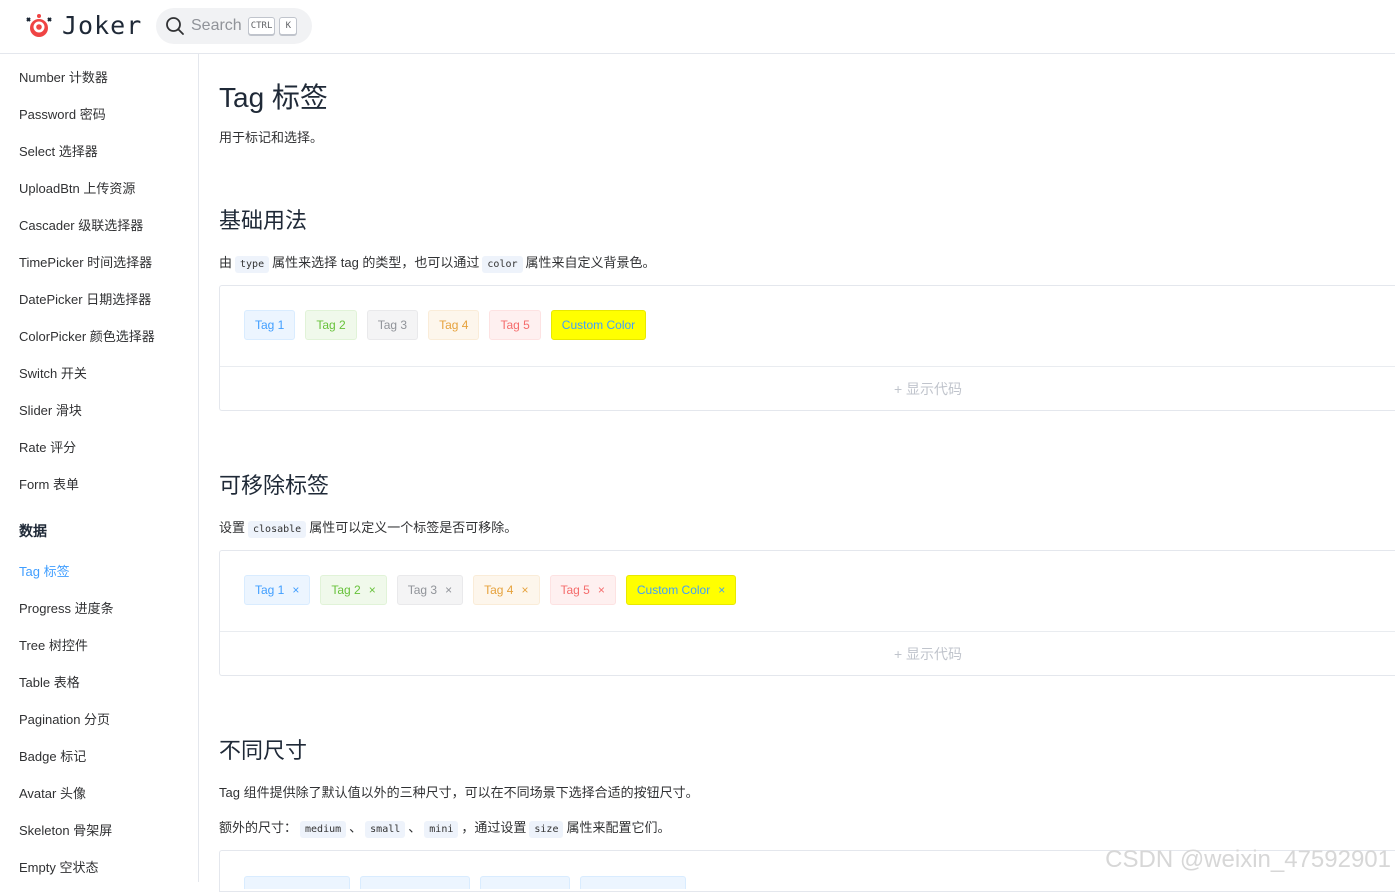 The height and width of the screenshot is (892, 1395). Describe the element at coordinates (62, 113) in the screenshot. I see `sidebar-item-password: Password 密码` at that location.